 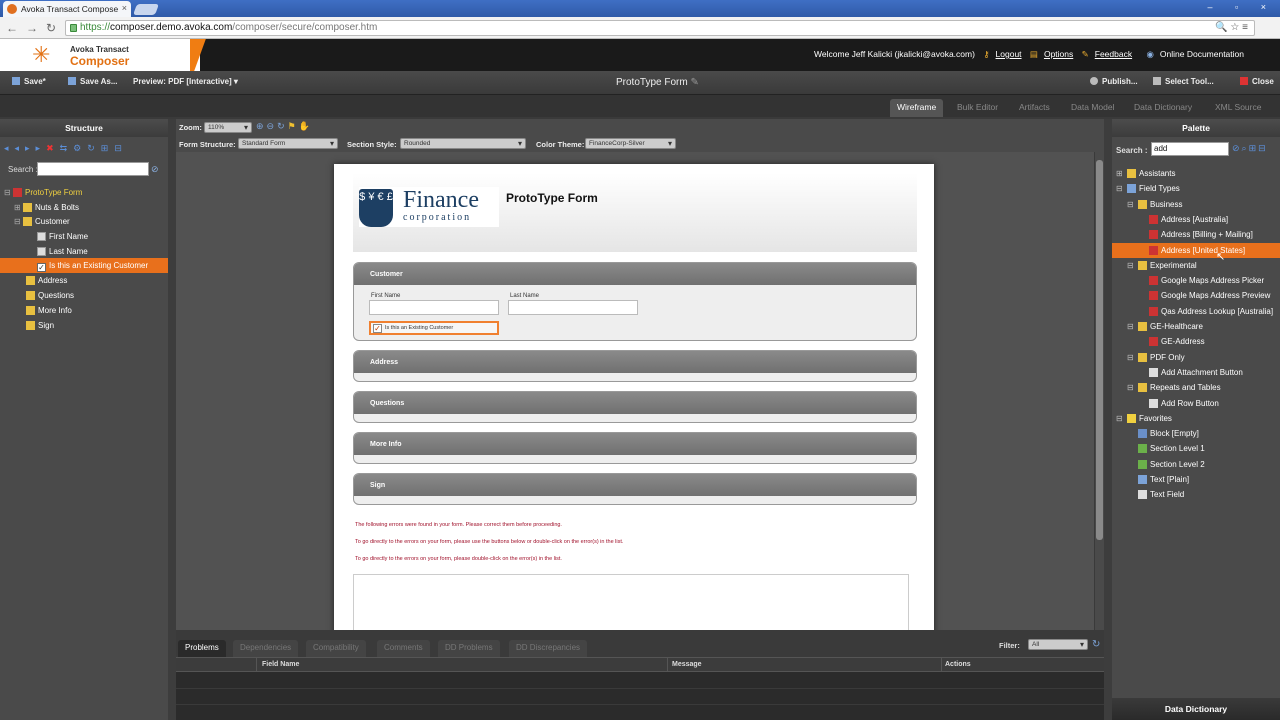 What do you see at coordinates (573, 307) in the screenshot?
I see `last-name-input` at bounding box center [573, 307].